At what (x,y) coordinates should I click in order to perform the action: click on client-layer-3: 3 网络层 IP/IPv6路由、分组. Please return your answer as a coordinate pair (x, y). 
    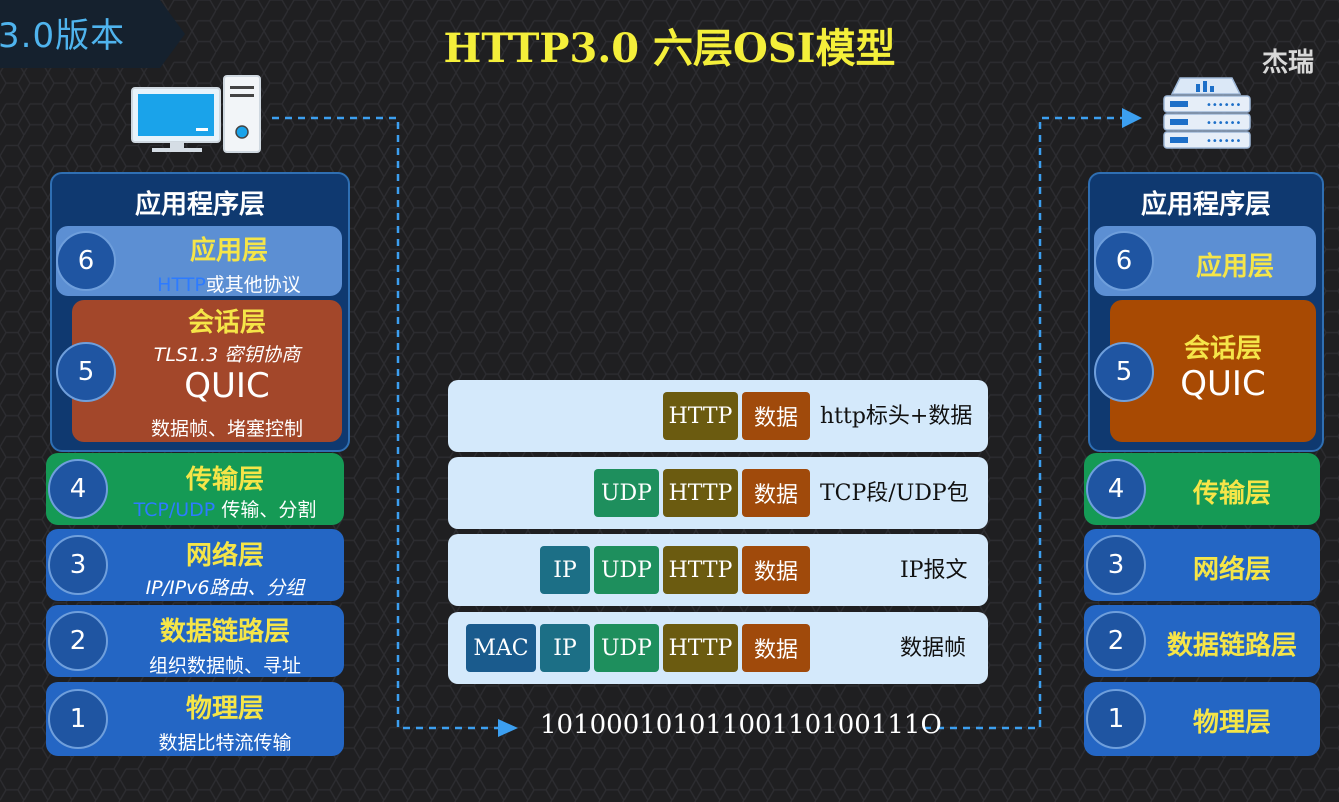
    Looking at the image, I should click on (195, 565).